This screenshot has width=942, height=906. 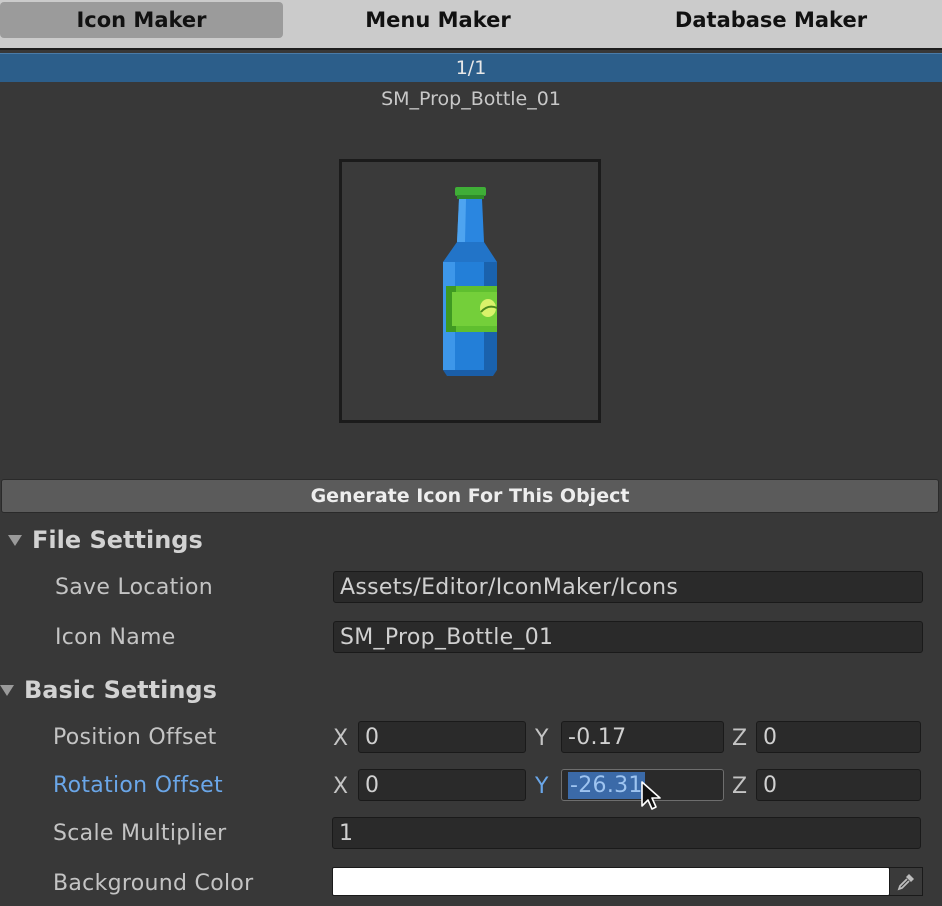 What do you see at coordinates (628, 637) in the screenshot?
I see `icon-name-field: SM_Prop_Bottle_01` at bounding box center [628, 637].